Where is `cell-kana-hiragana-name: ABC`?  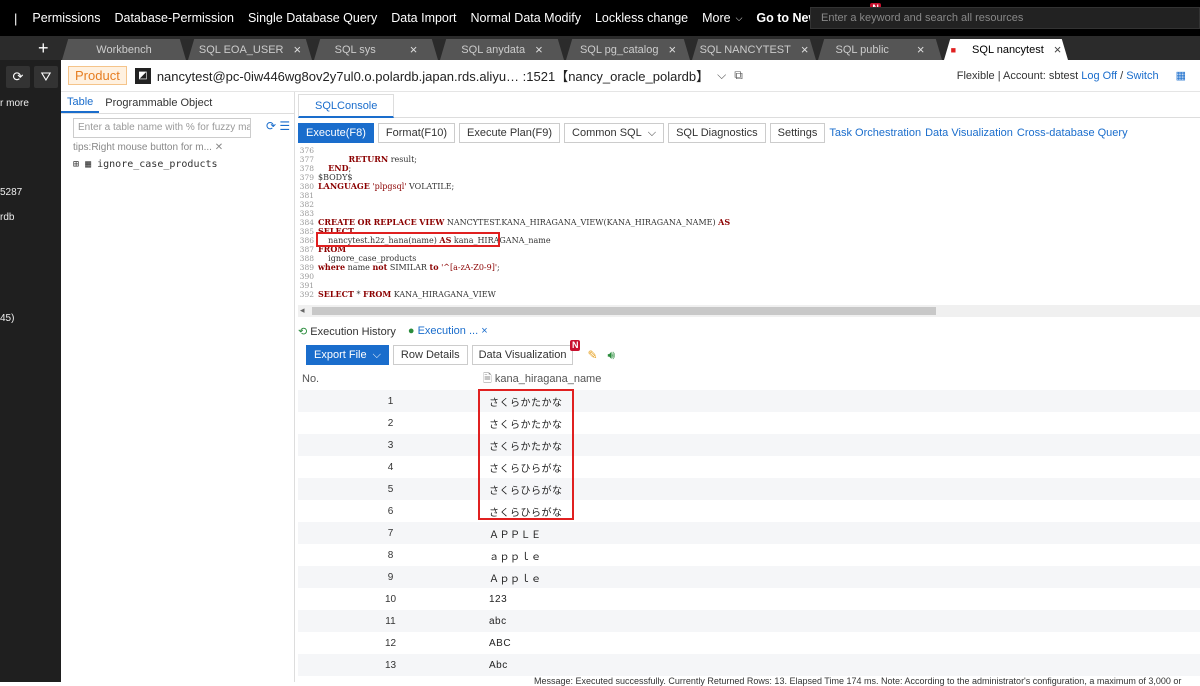
cell-kana-hiragana-name: ABC is located at coordinates (497, 643).